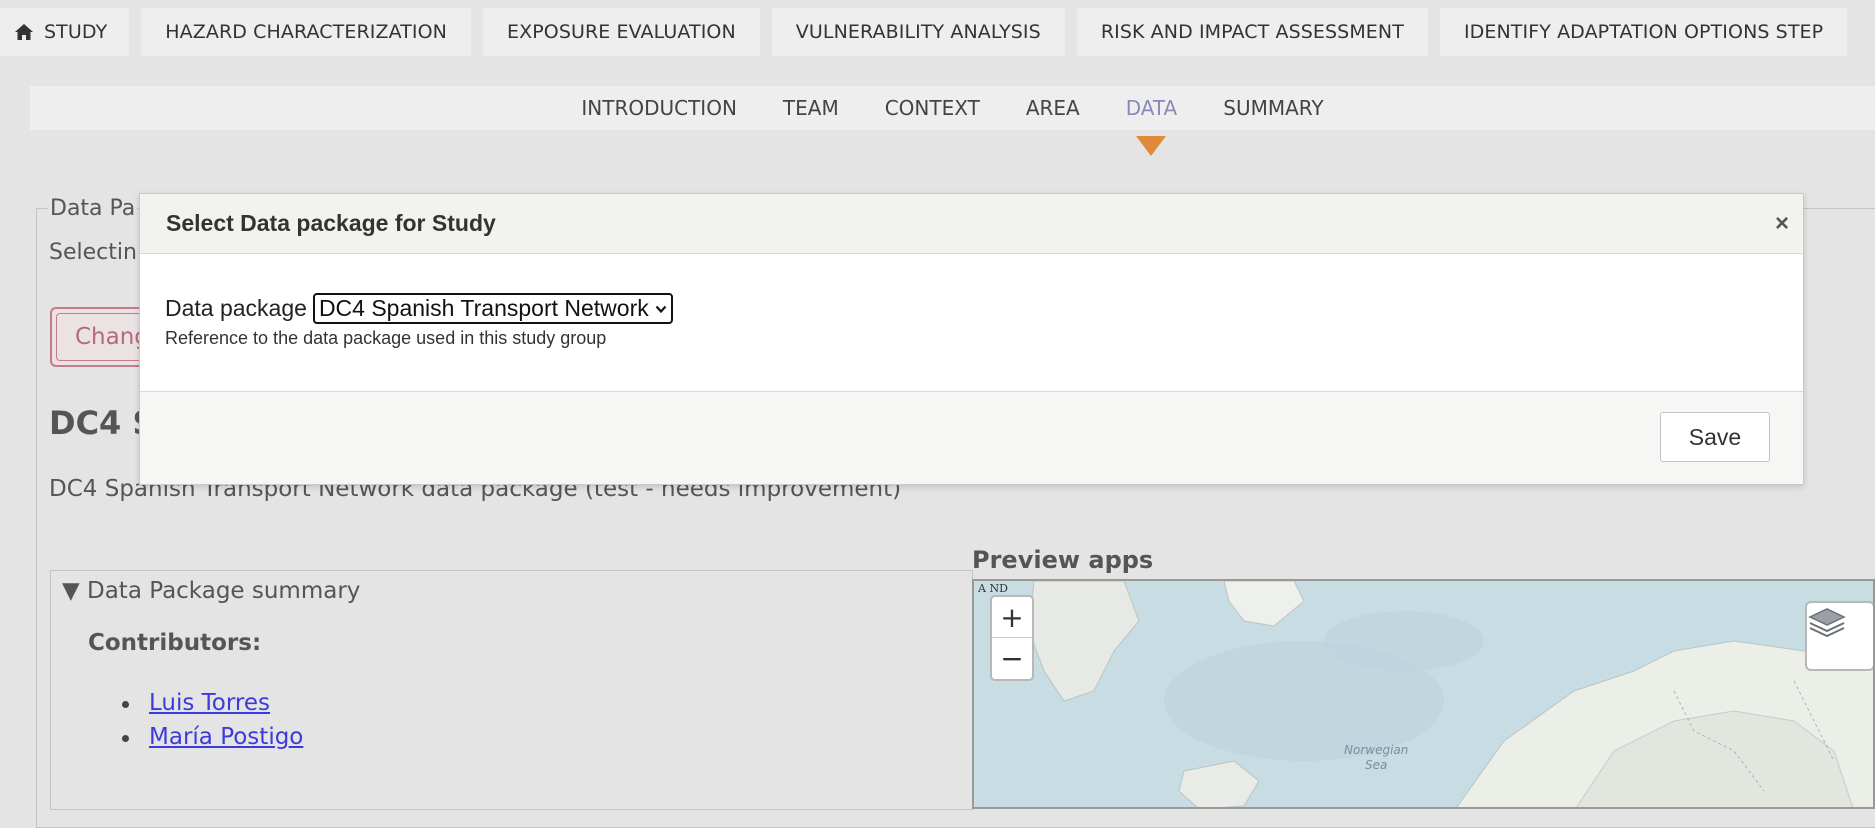 The width and height of the screenshot is (1875, 828). I want to click on zoom-in-button: +, so click(1012, 617).